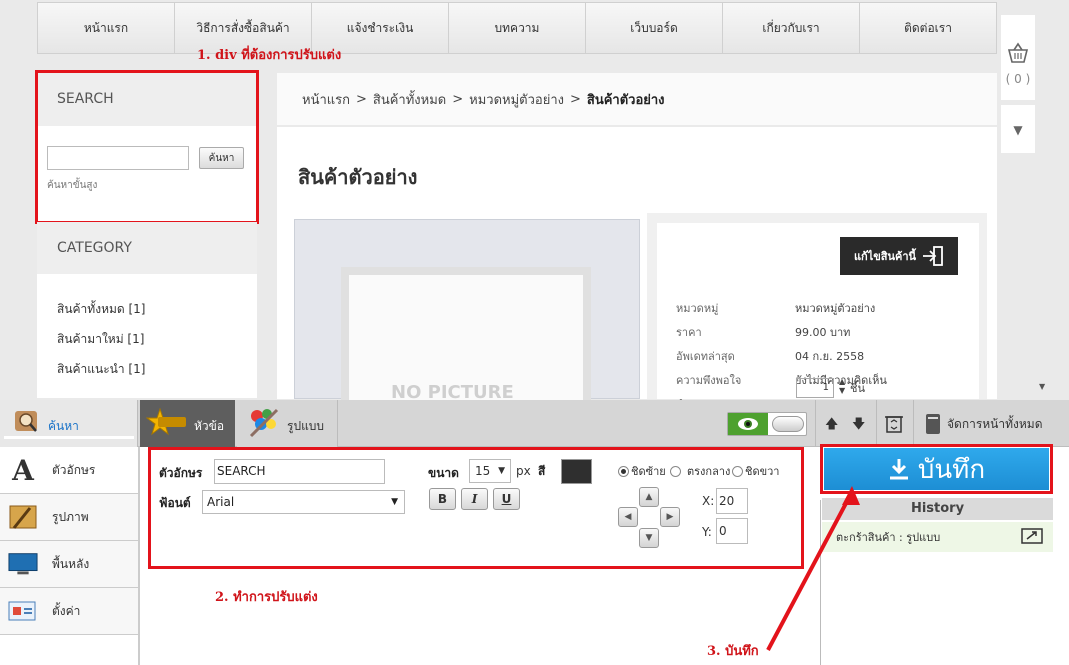  Describe the element at coordinates (815, 388) in the screenshot. I see `quantity-input: 1` at that location.